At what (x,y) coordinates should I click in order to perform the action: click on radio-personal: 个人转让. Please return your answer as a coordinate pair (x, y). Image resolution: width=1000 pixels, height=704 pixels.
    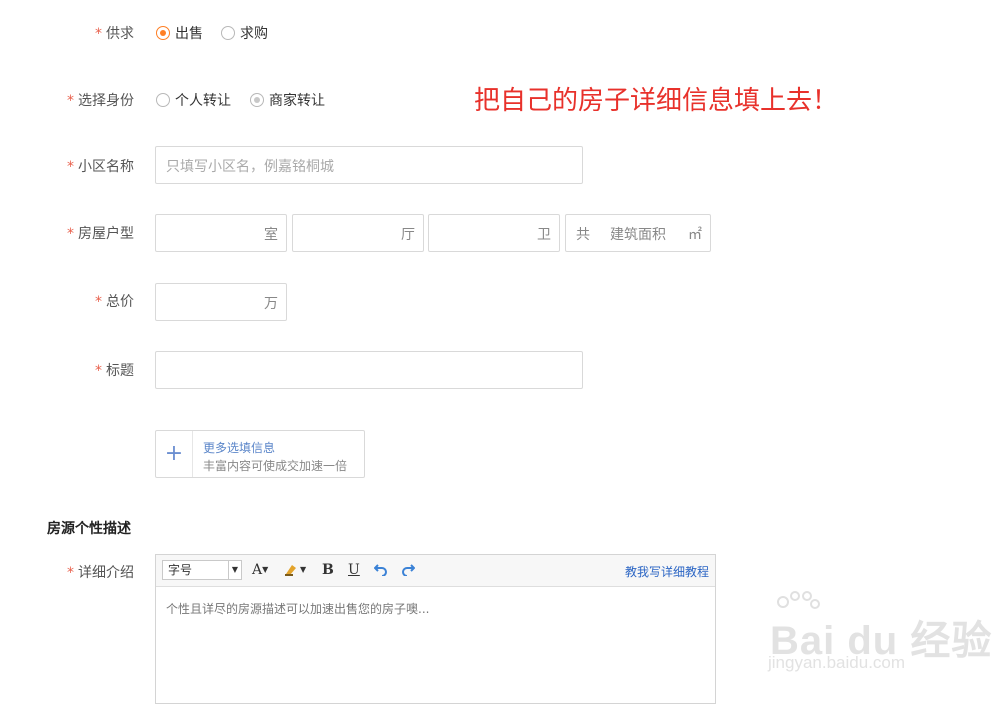
    Looking at the image, I should click on (193, 100).